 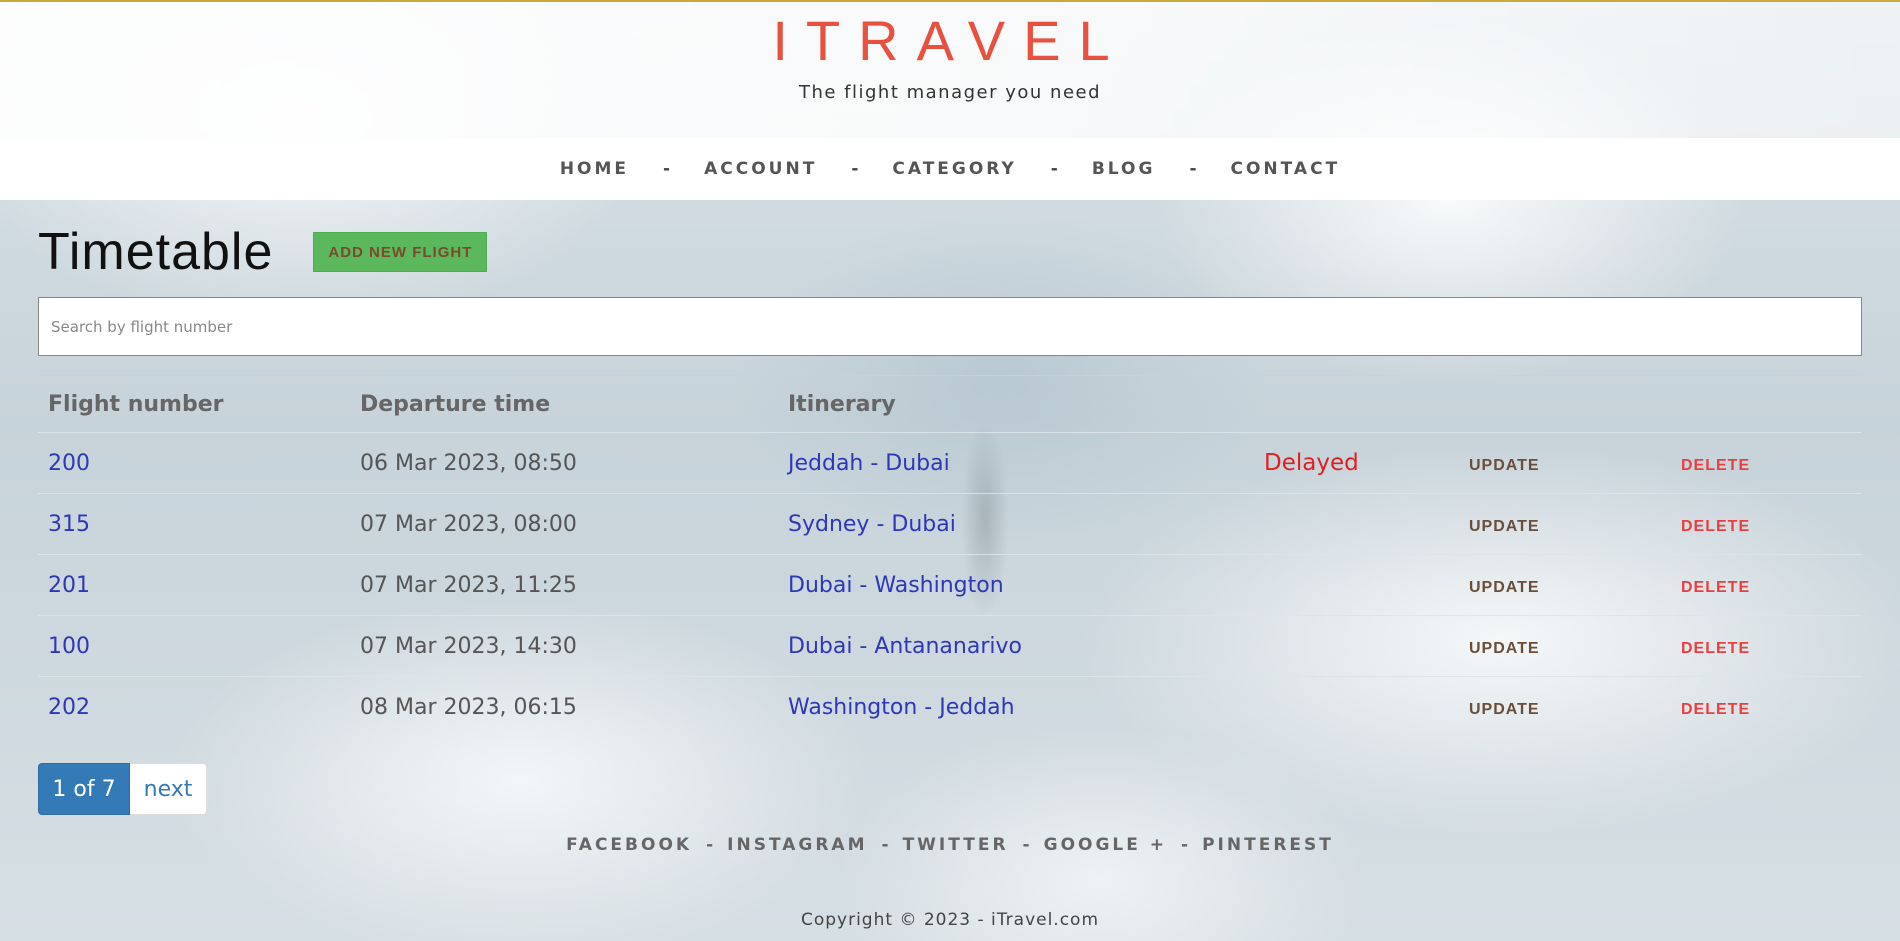 I want to click on nav-blog: BLOG, so click(x=1124, y=169).